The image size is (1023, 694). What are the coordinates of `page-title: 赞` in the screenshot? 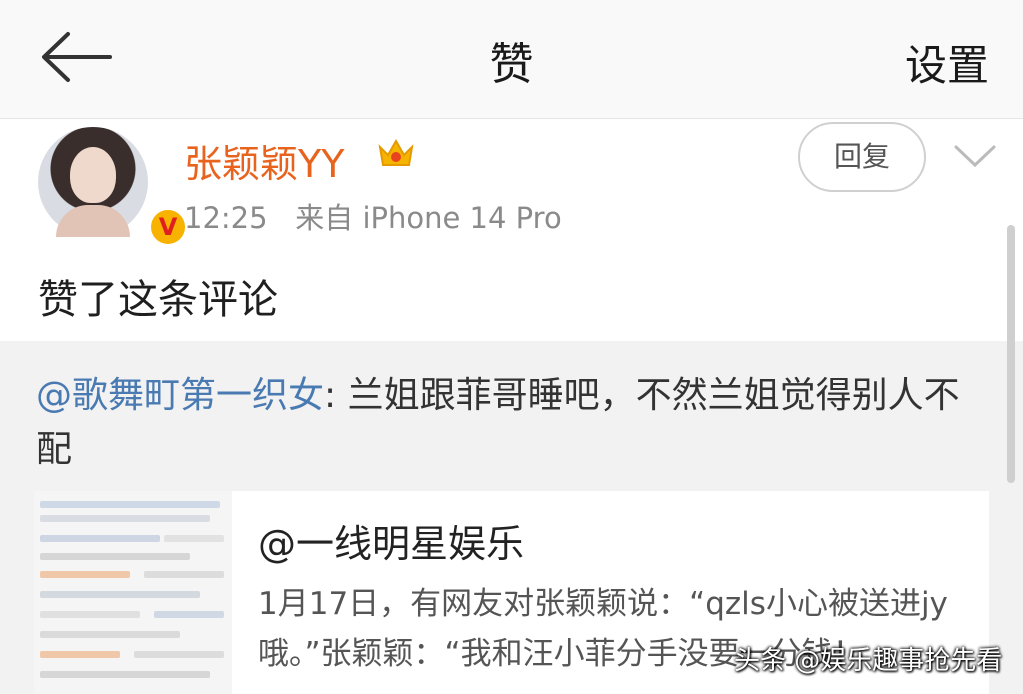 It's located at (511, 64).